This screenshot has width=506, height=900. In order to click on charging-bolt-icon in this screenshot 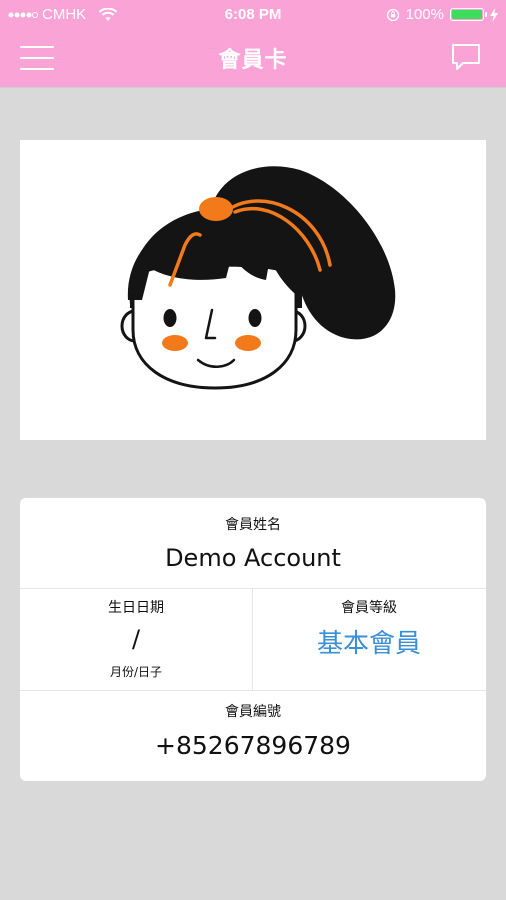, I will do `click(494, 14)`.